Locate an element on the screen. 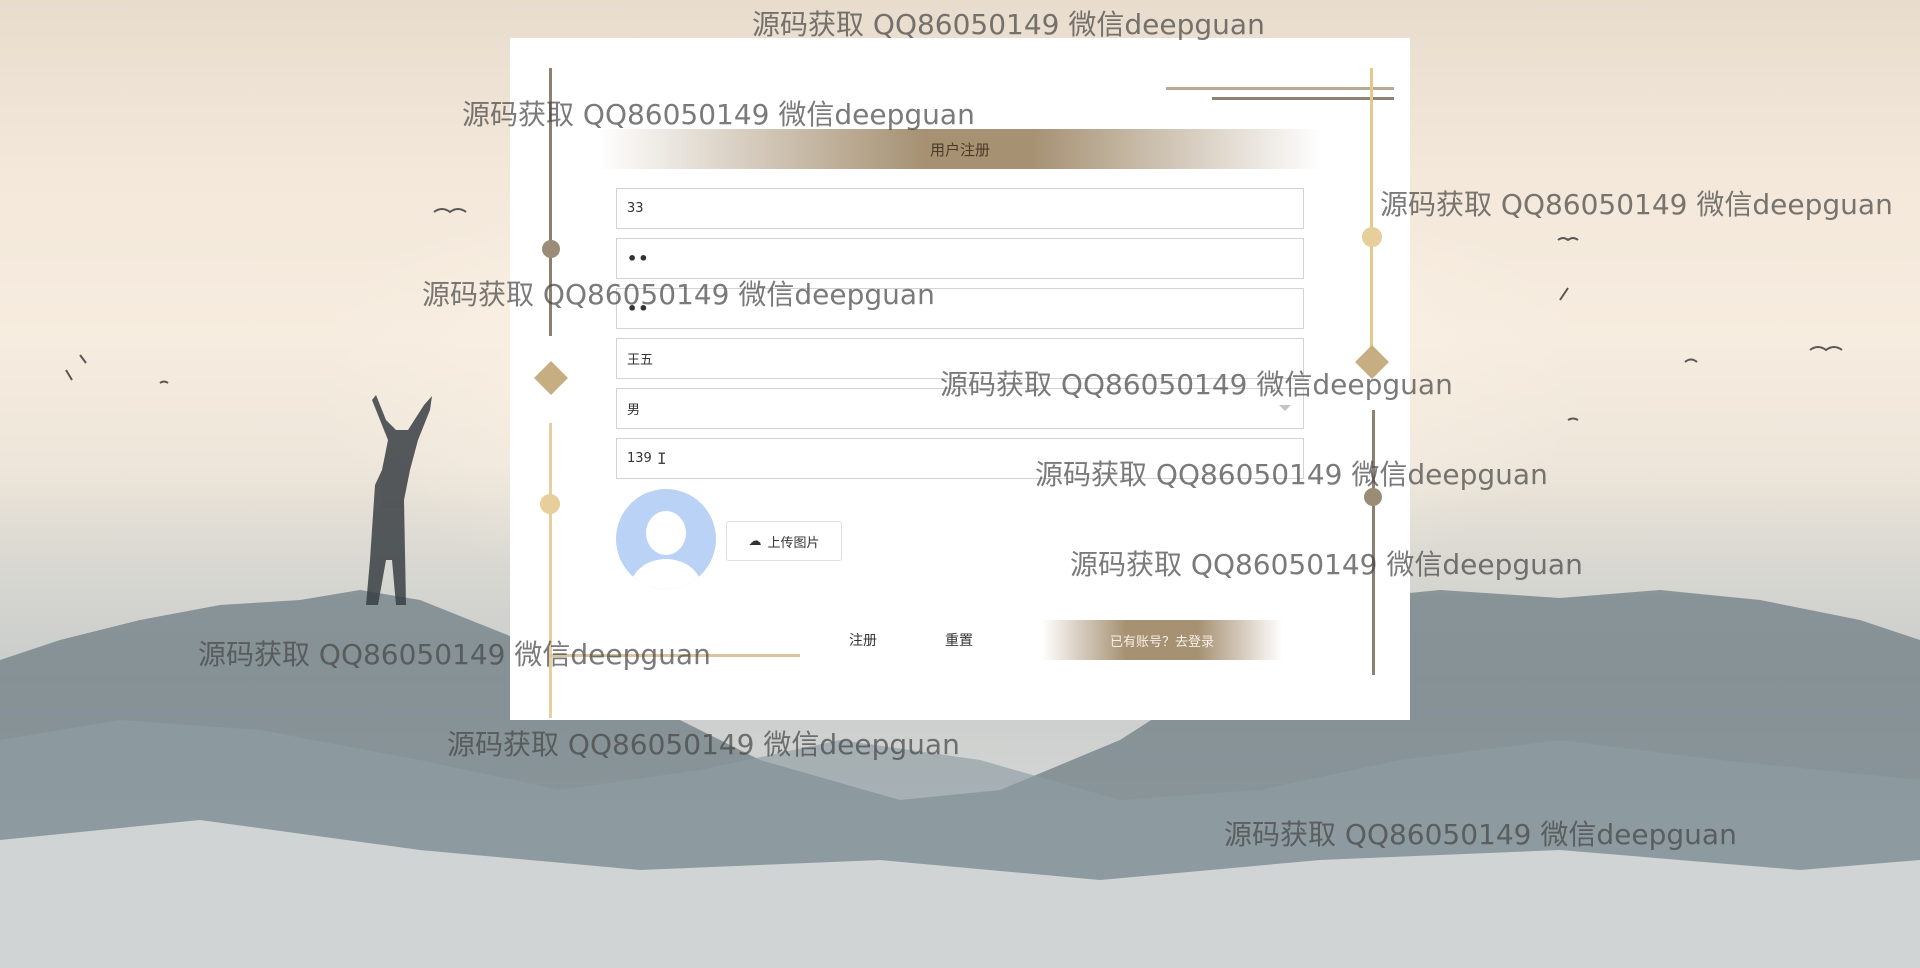 This screenshot has height=968, width=1920. password-value: •• is located at coordinates (638, 258).